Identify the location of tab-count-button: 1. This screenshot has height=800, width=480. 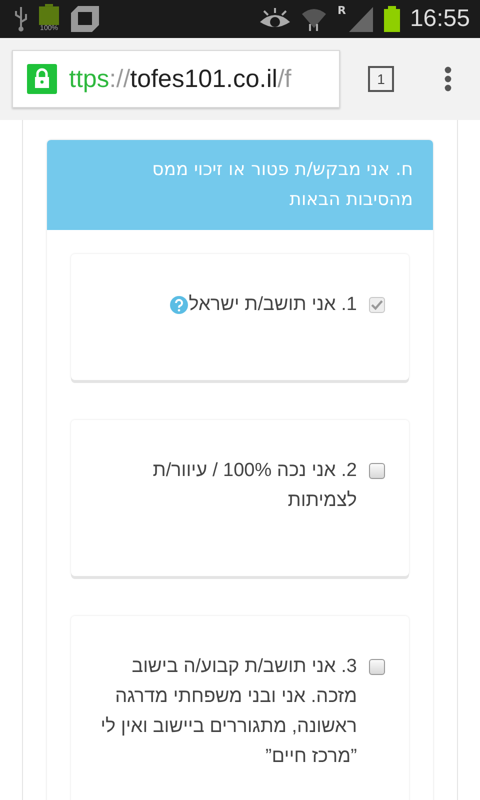
(381, 79).